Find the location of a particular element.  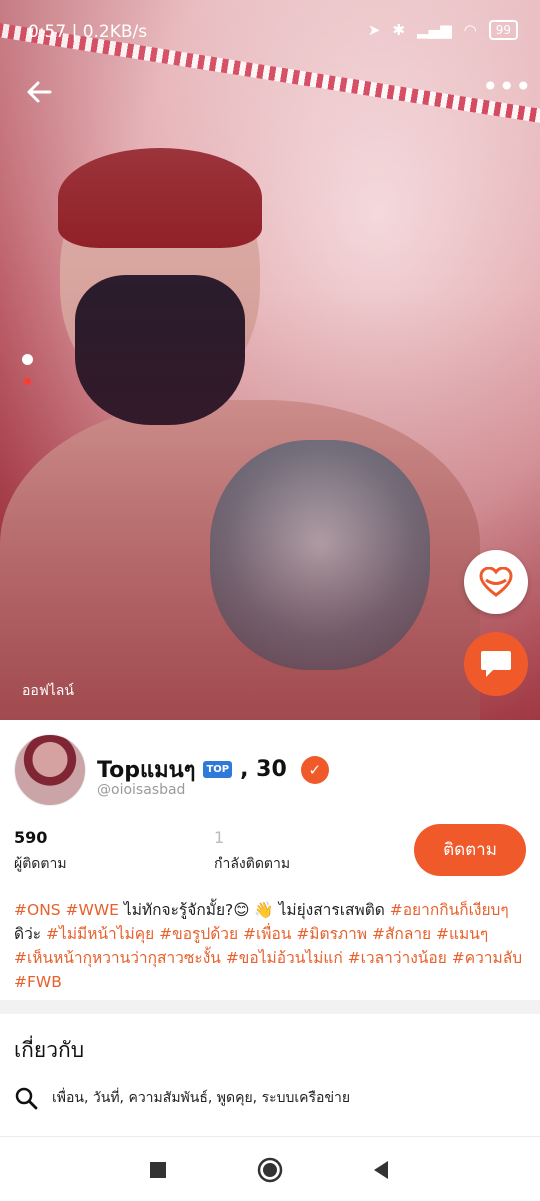

wifi-icon: ◠ is located at coordinates (470, 30).